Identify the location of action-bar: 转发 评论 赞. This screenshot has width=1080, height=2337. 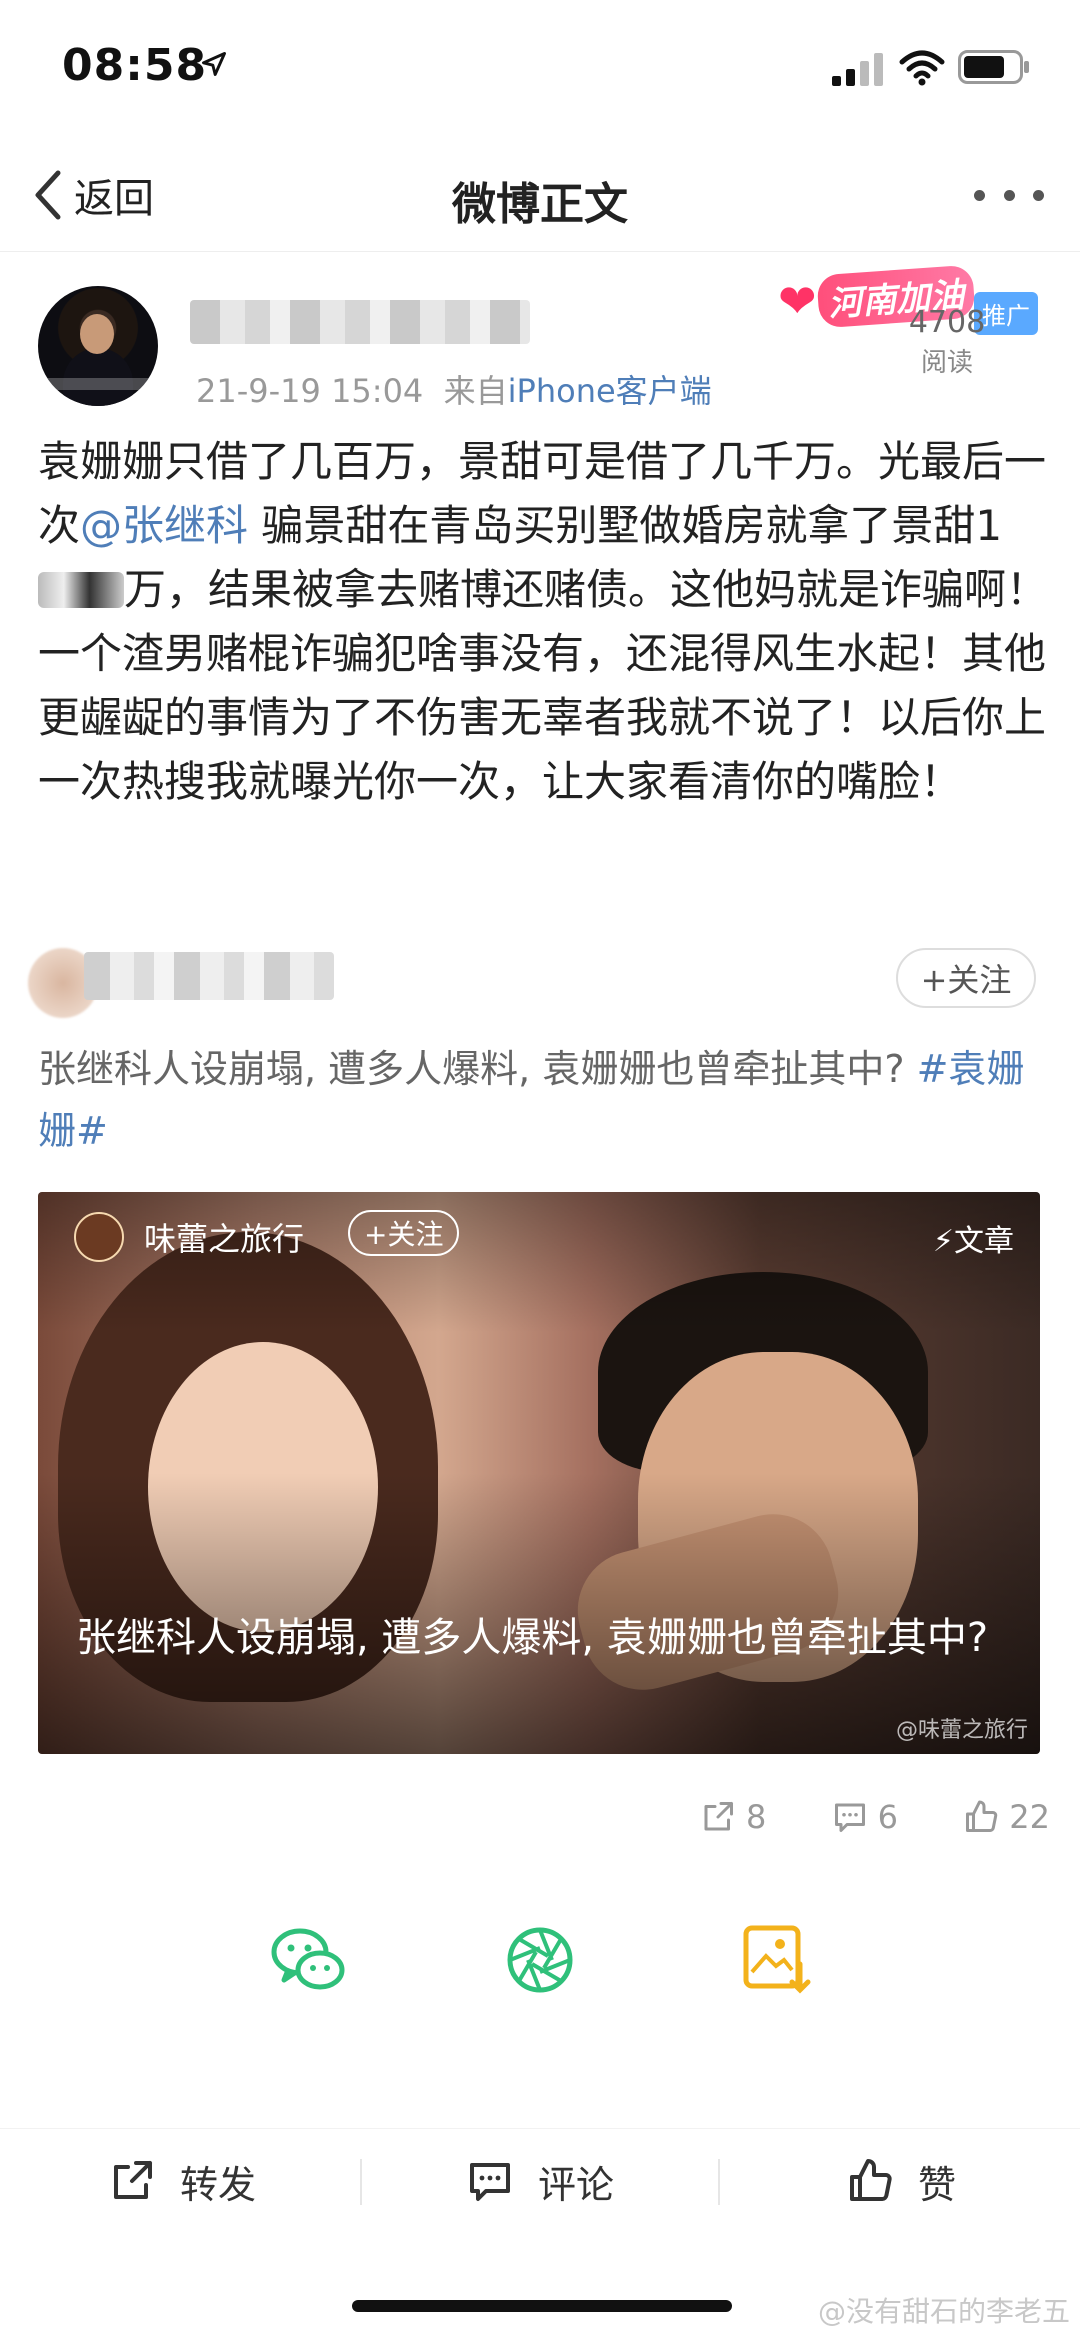
(540, 2178).